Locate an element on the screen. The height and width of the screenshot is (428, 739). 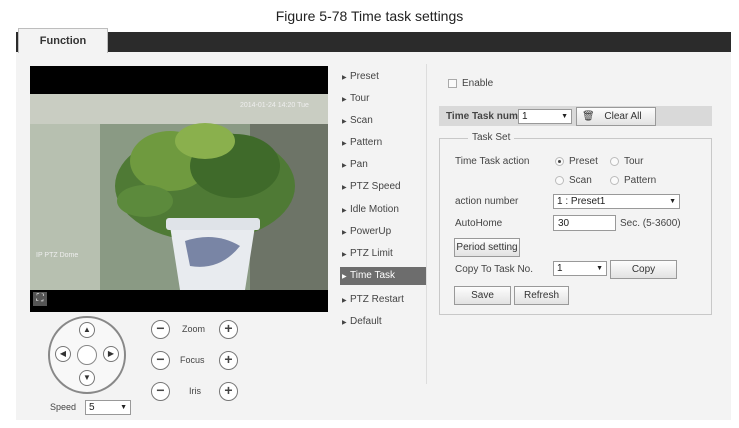
tab-bar is located at coordinates (373, 42).